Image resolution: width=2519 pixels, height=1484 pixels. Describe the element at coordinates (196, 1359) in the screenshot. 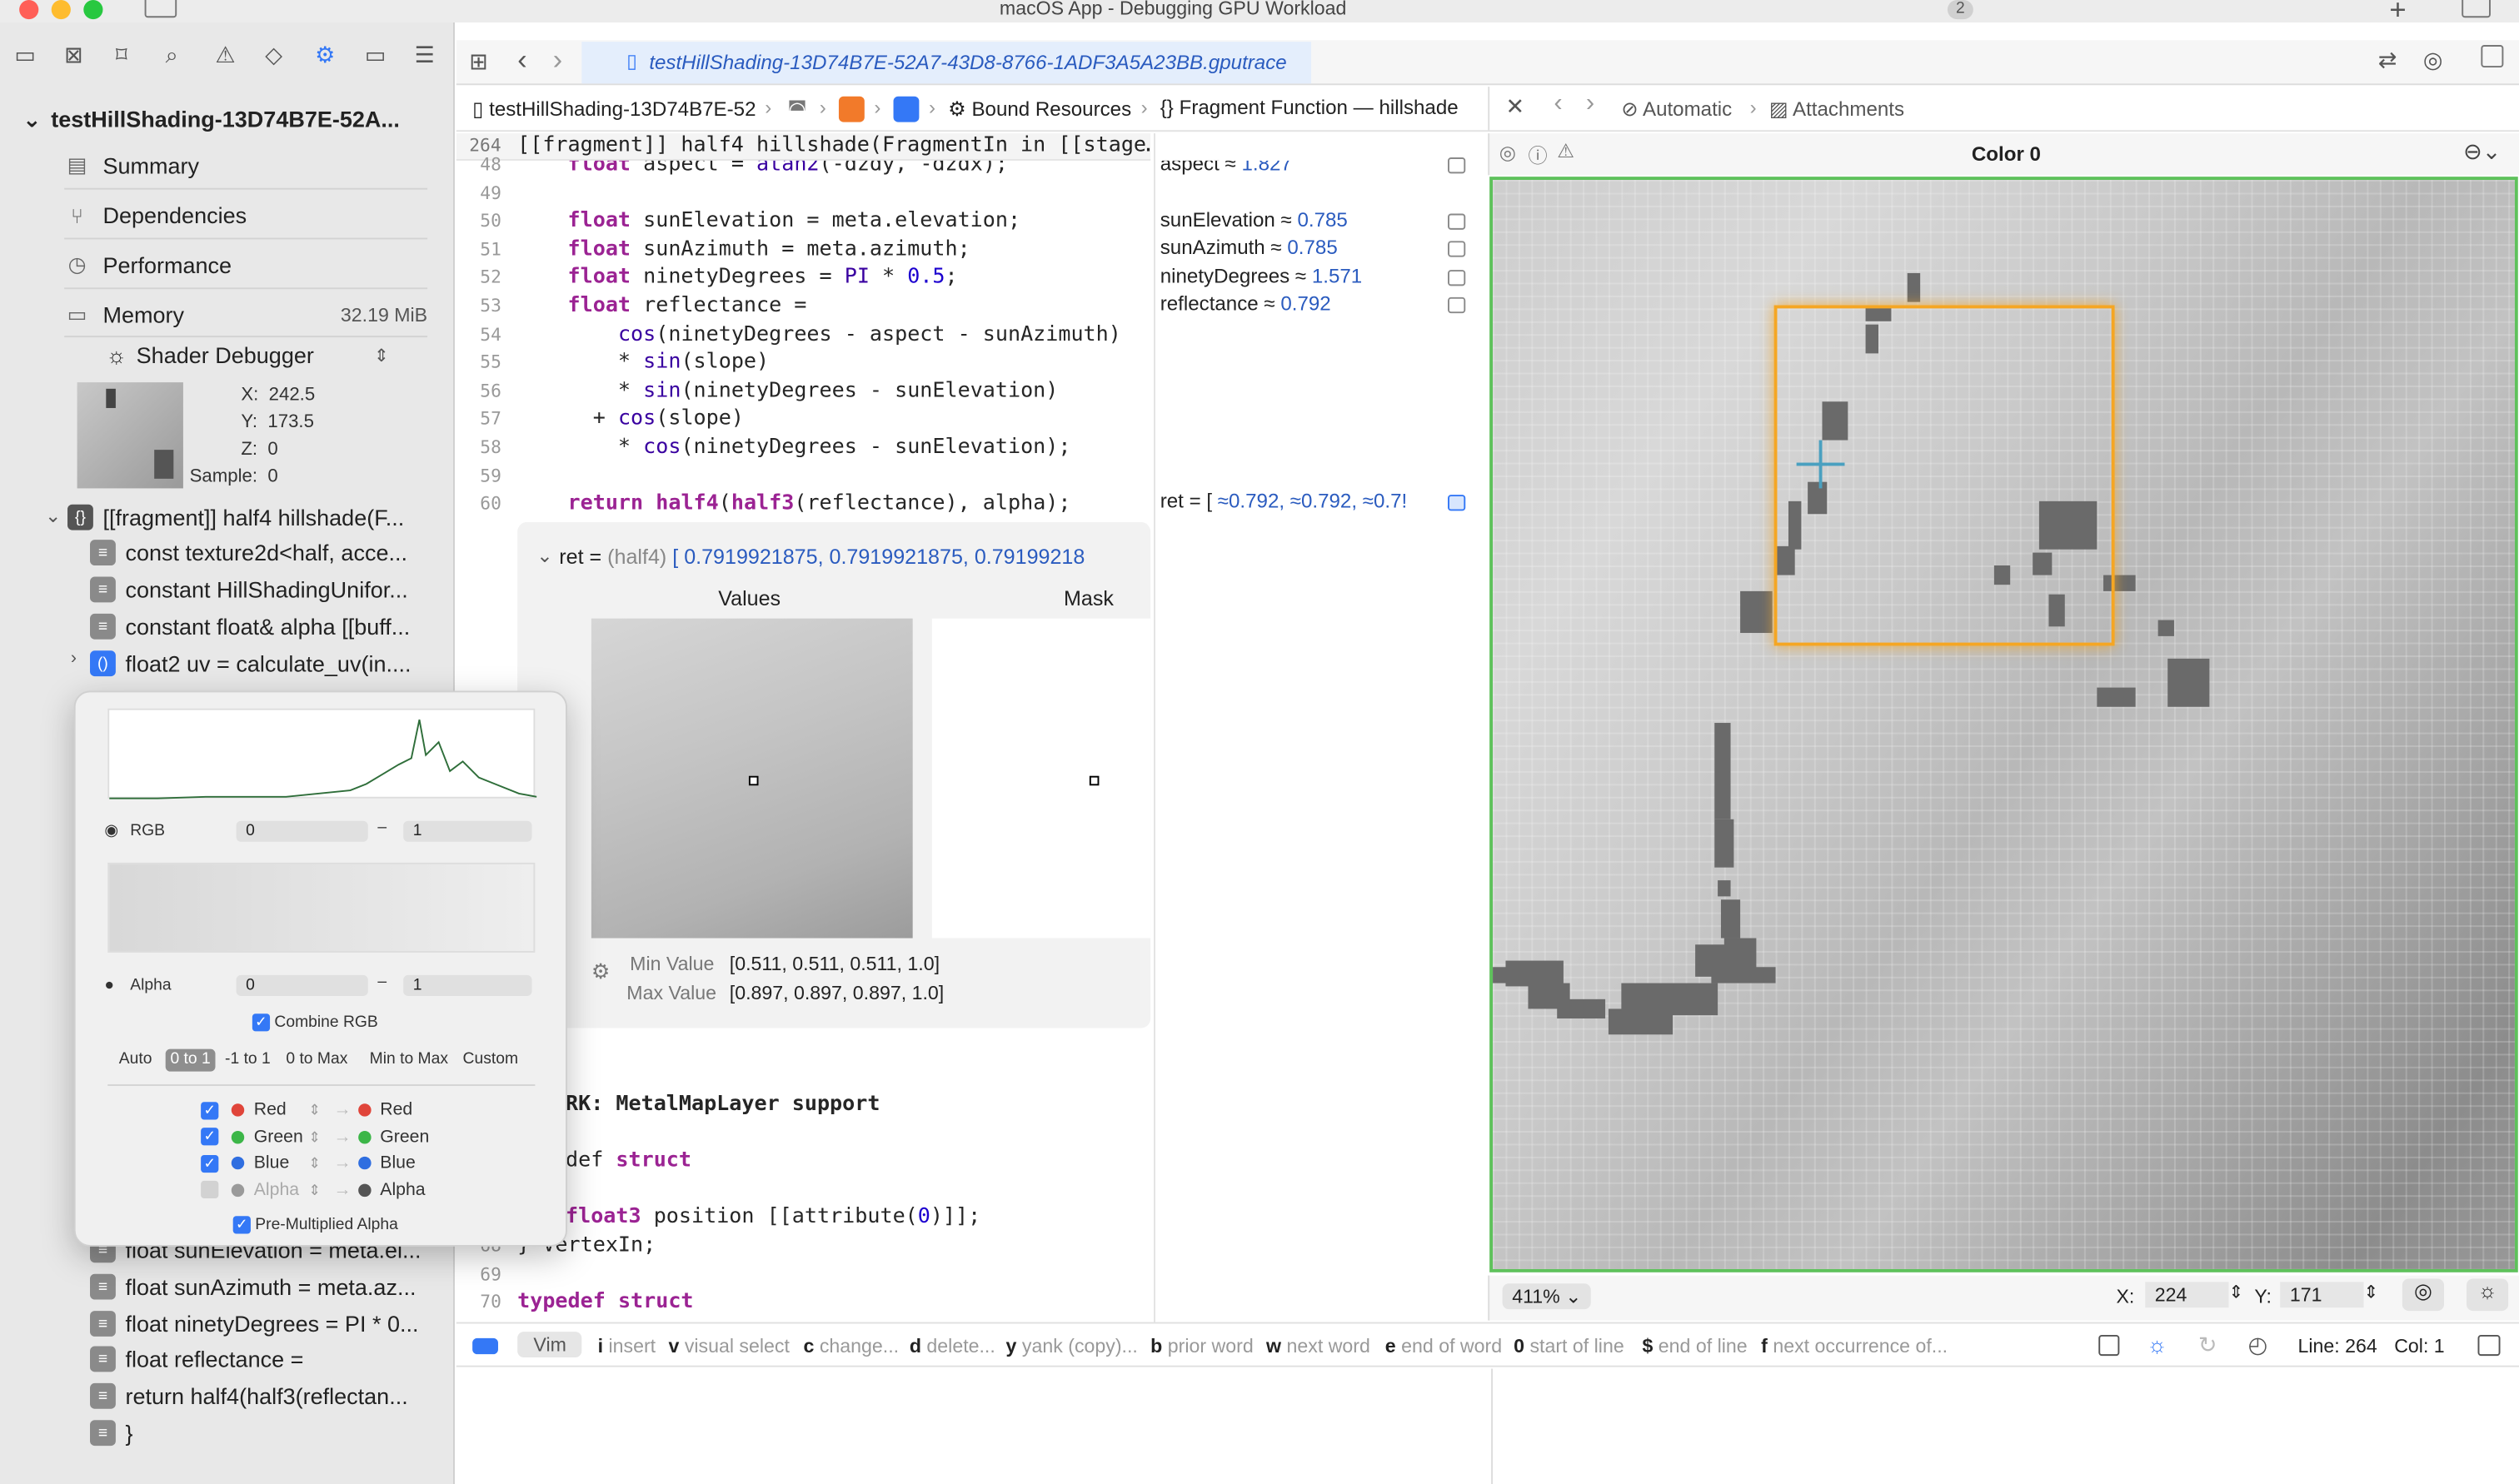

I see `tree-item: ≡ float reflectance =` at that location.